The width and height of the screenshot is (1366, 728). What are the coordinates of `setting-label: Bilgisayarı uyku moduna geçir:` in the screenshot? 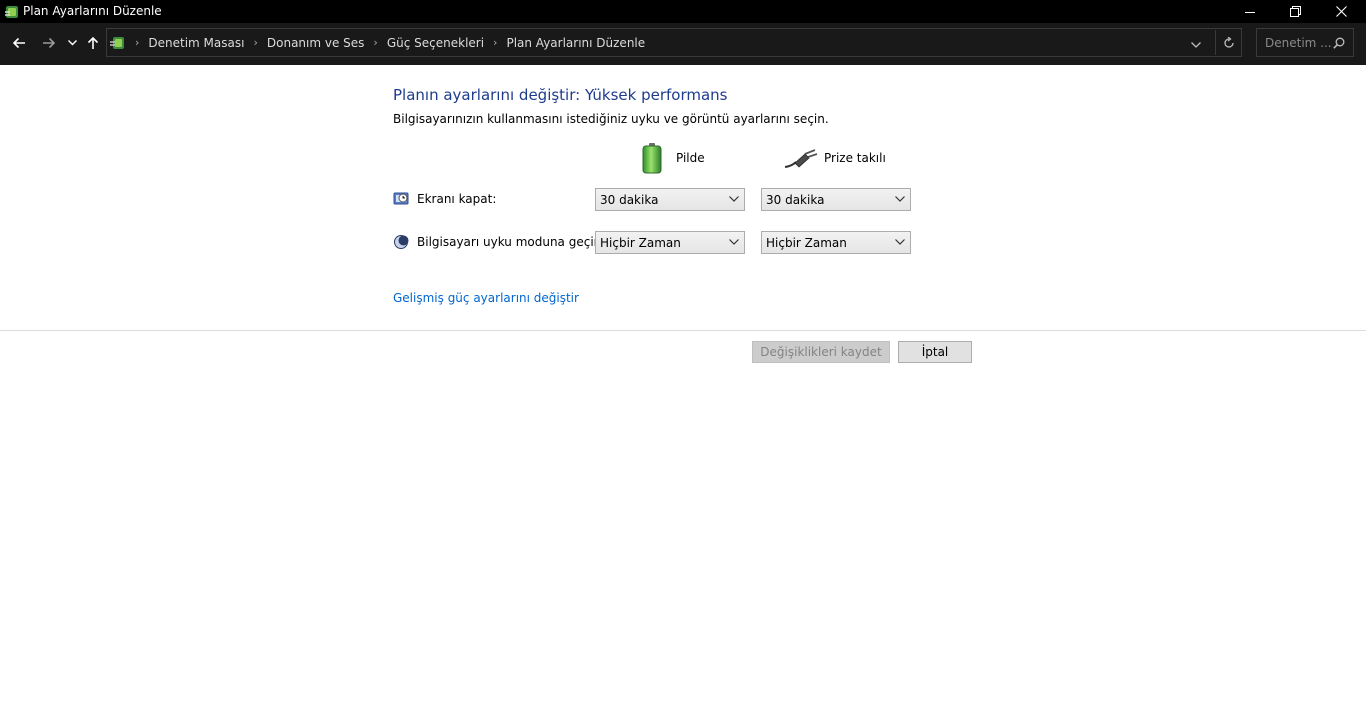 It's located at (510, 242).